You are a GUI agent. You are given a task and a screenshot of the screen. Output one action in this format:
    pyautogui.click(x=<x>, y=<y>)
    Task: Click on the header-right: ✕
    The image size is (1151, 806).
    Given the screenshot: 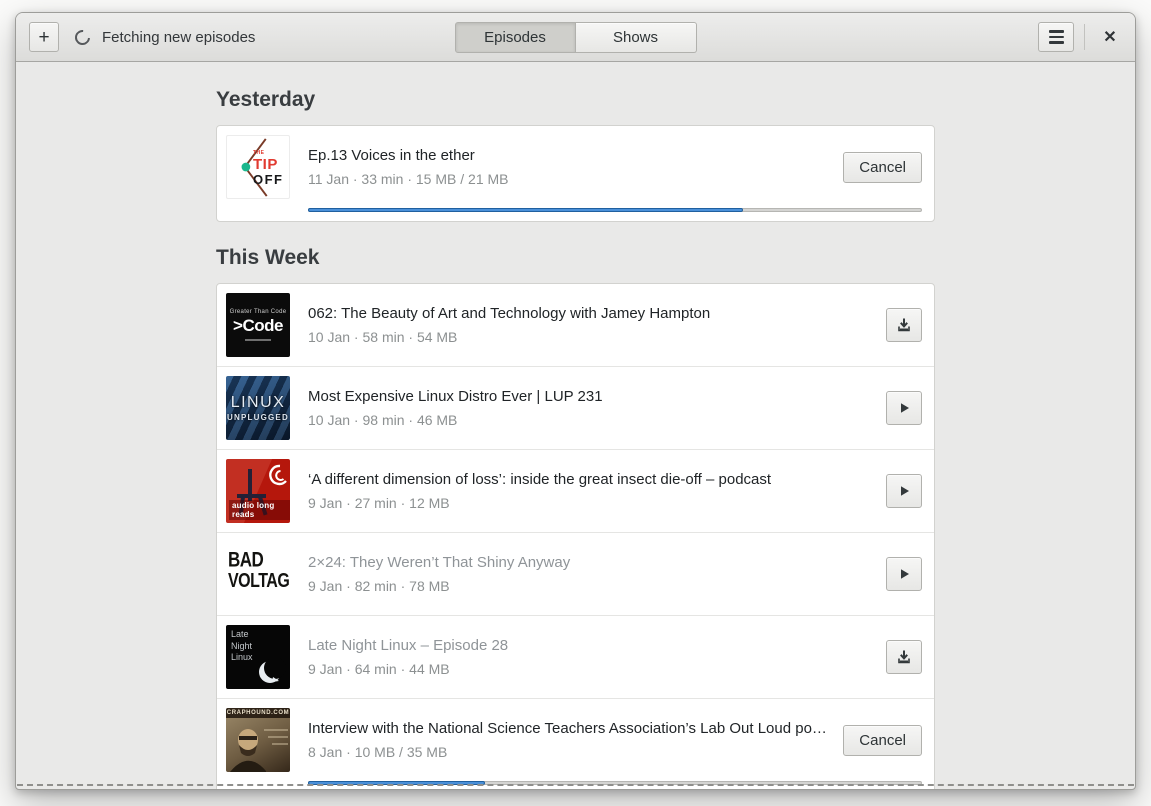 What is the action you would take?
    pyautogui.click(x=1081, y=37)
    